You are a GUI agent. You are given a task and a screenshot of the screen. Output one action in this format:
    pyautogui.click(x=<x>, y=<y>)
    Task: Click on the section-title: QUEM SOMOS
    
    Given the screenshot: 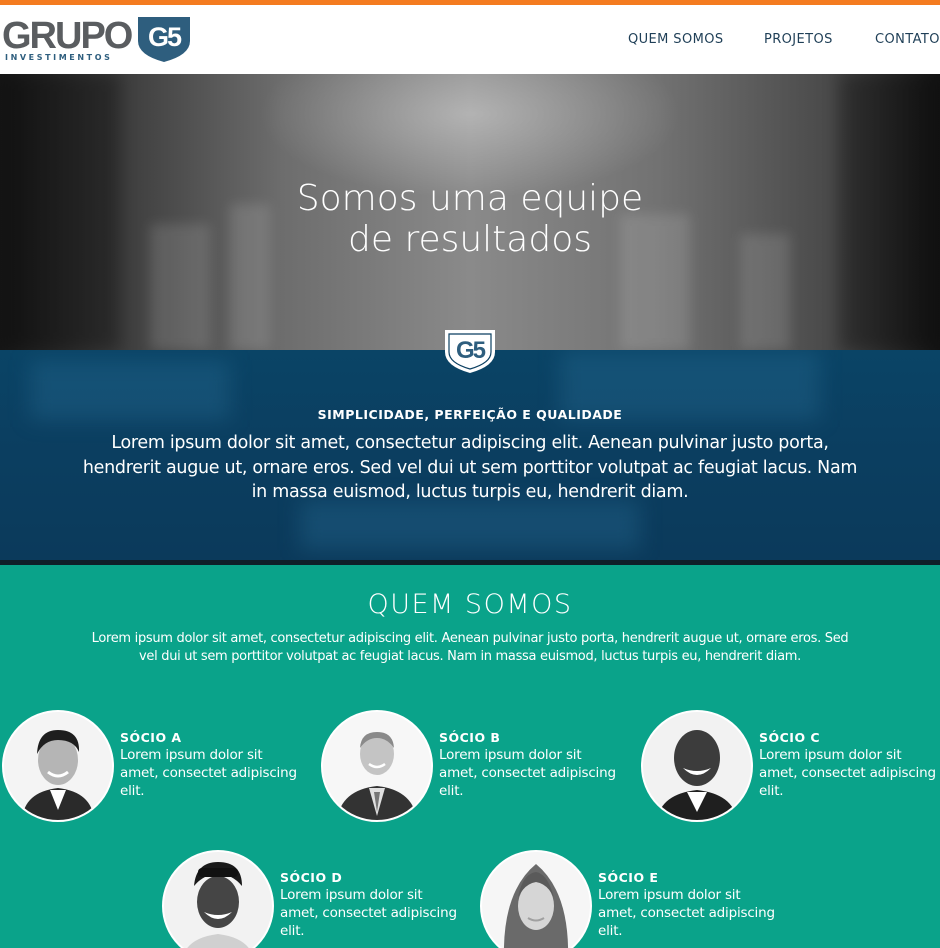 What is the action you would take?
    pyautogui.click(x=470, y=604)
    